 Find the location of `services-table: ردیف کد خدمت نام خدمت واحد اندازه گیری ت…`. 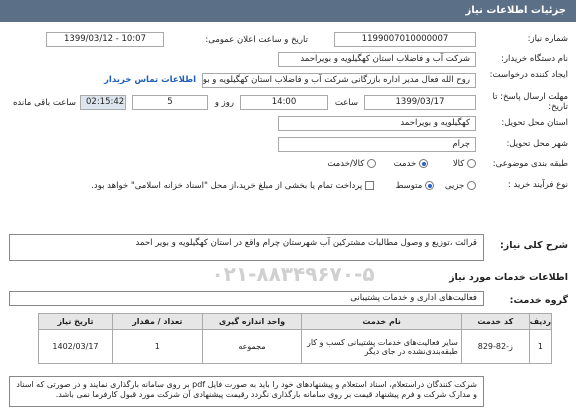

services-table: ردیف کد خدمت نام خدمت واحد اندازه گیری ت… is located at coordinates (295, 338).